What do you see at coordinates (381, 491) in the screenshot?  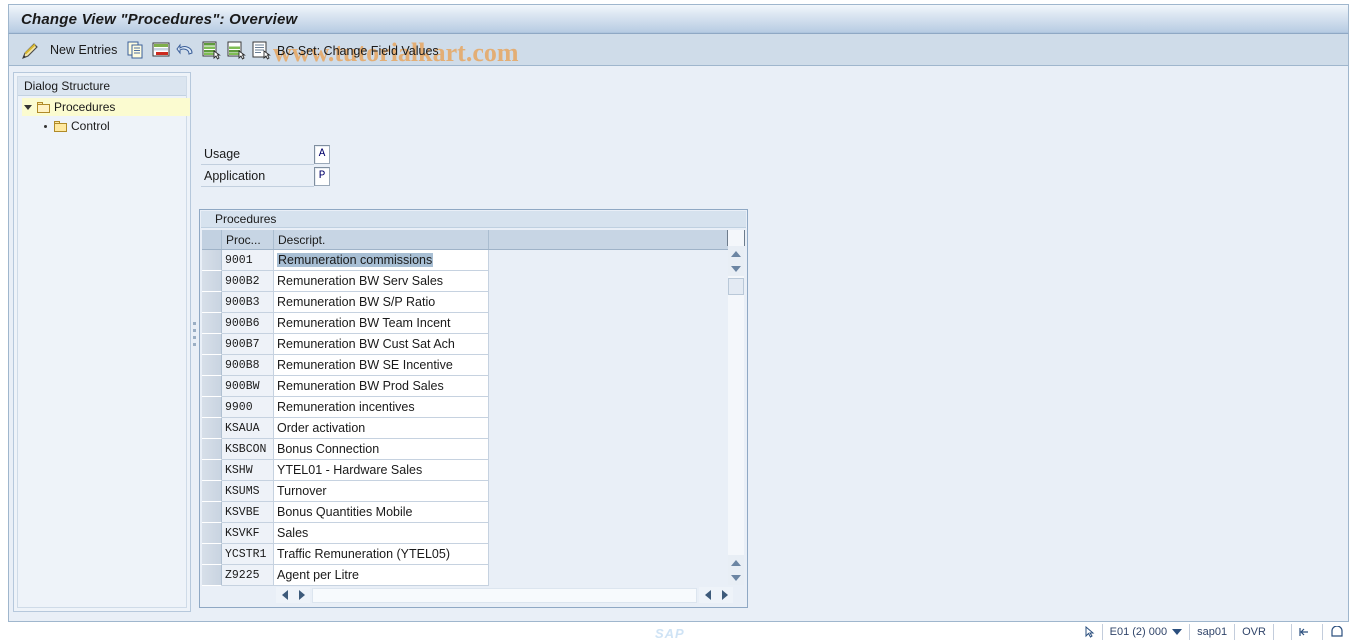 I see `cell-description: Turnover` at bounding box center [381, 491].